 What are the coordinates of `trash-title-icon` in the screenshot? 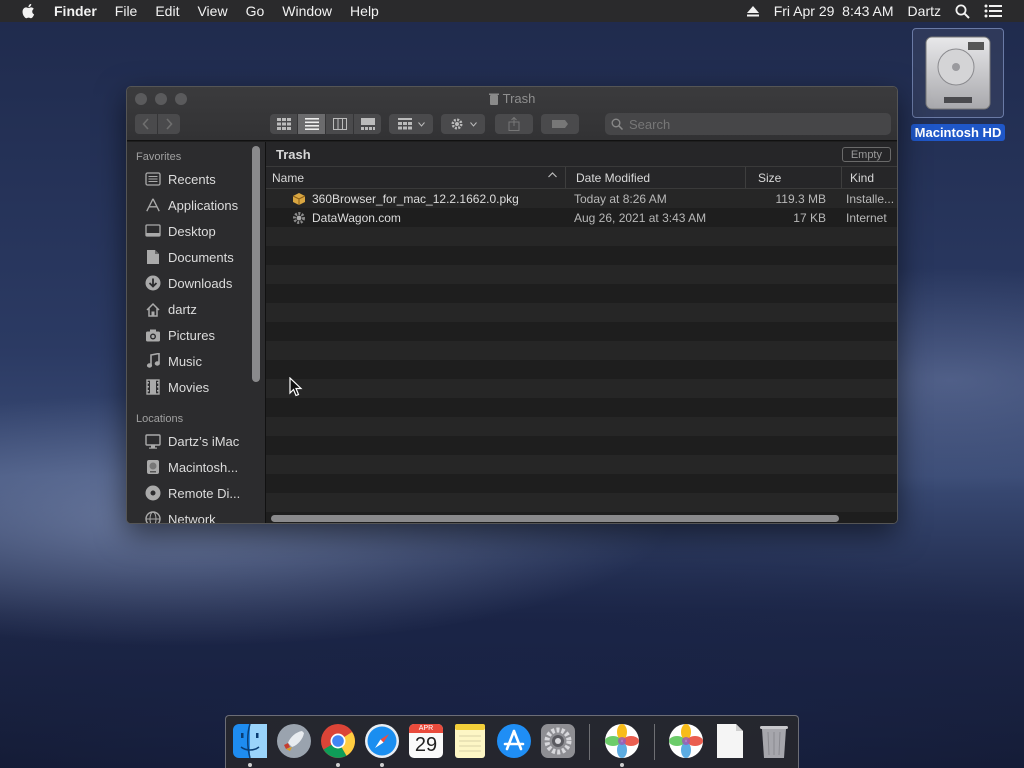 It's located at (493, 100).